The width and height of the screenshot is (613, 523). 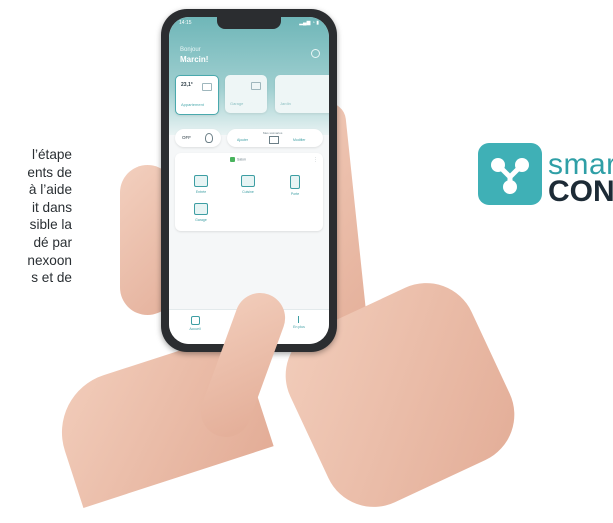 I want to click on card-label: Garage, so click(x=237, y=103).